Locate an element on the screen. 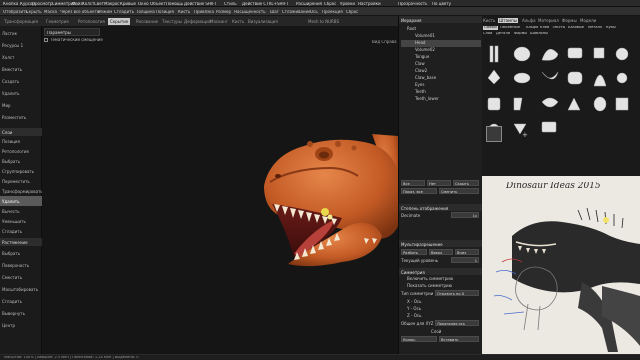 The image size is (640, 360). left-panel-section-layers: Слои is located at coordinates (21, 132).